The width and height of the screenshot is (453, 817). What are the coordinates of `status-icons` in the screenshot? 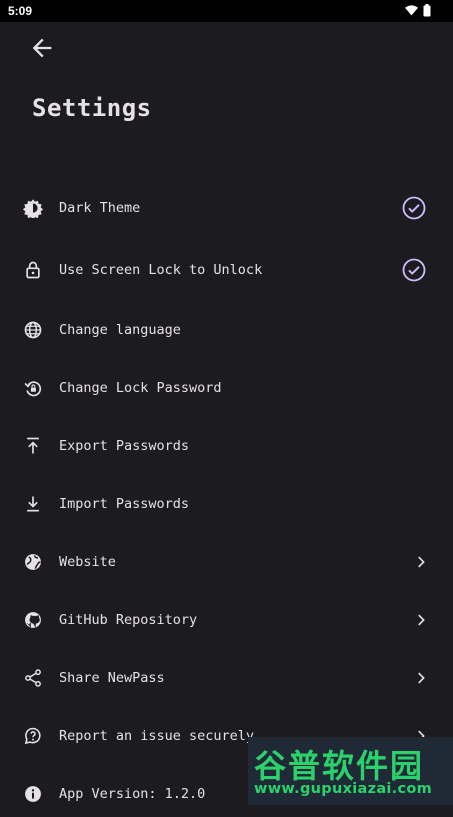 It's located at (418, 10).